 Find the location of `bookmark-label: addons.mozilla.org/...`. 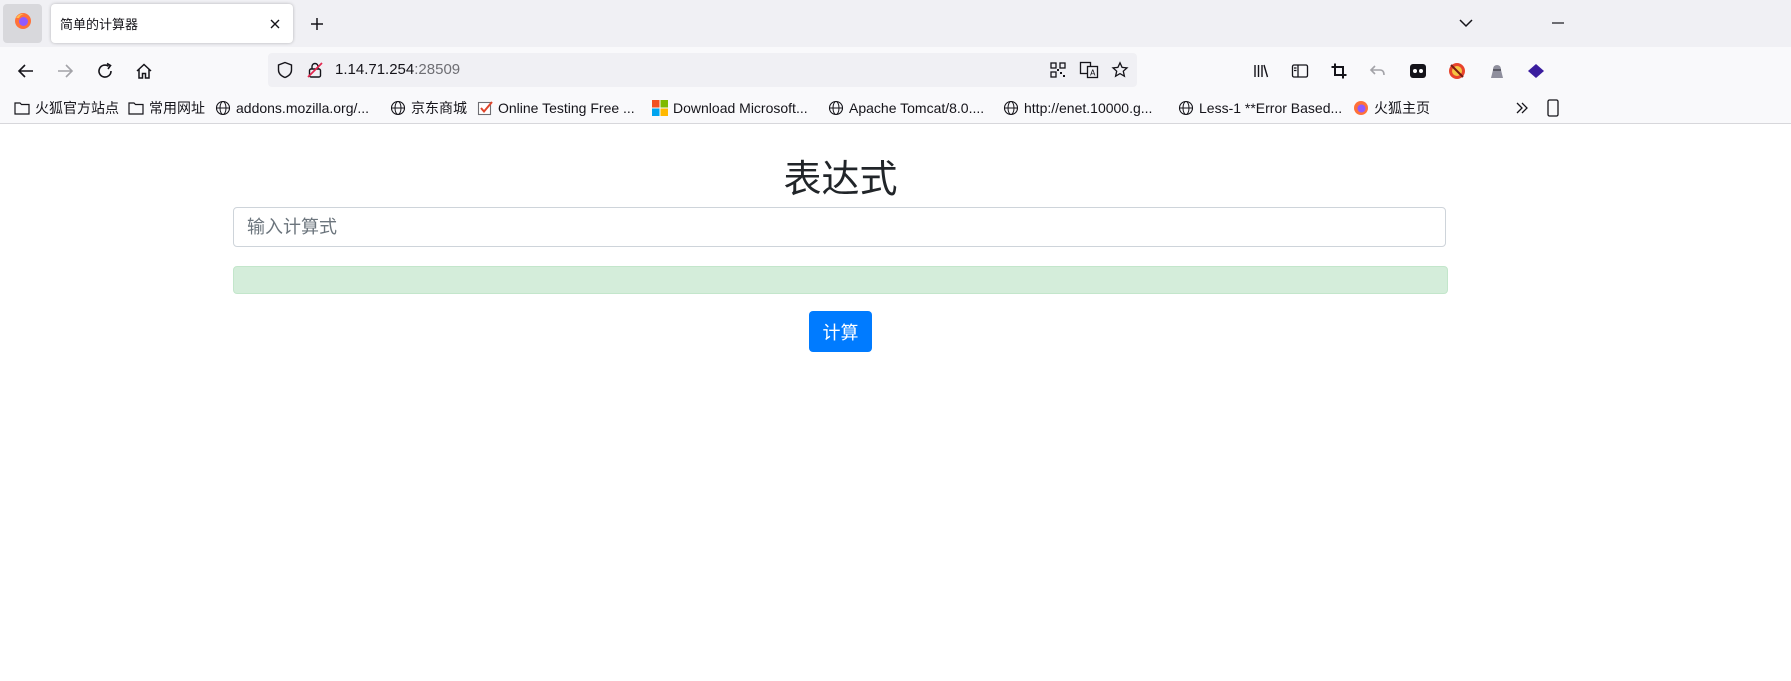

bookmark-label: addons.mozilla.org/... is located at coordinates (303, 108).